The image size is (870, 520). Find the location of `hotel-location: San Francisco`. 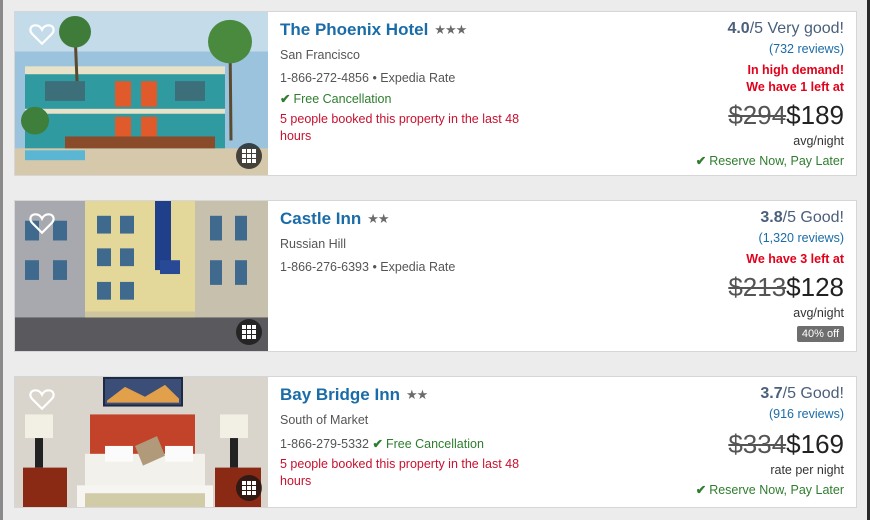

hotel-location: San Francisco is located at coordinates (320, 55).